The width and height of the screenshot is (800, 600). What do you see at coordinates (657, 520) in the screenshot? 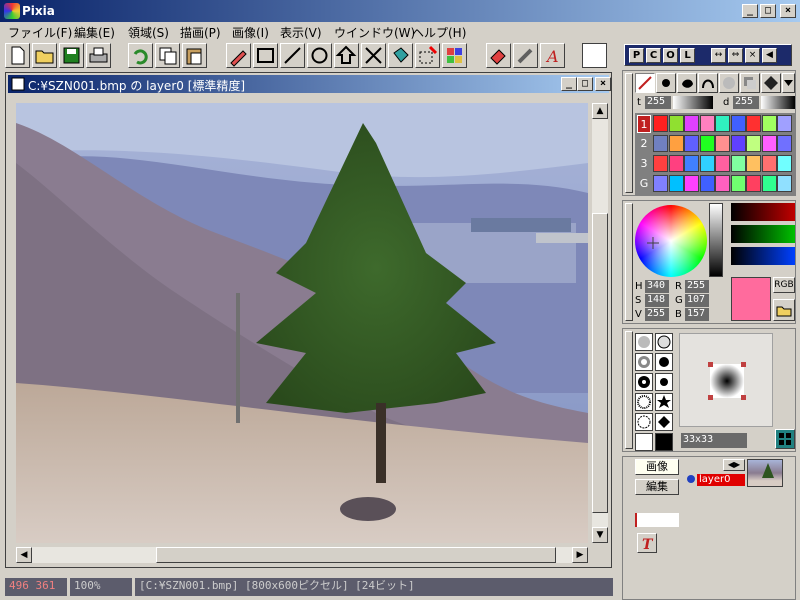
I see `layer-opacity-bar` at bounding box center [657, 520].